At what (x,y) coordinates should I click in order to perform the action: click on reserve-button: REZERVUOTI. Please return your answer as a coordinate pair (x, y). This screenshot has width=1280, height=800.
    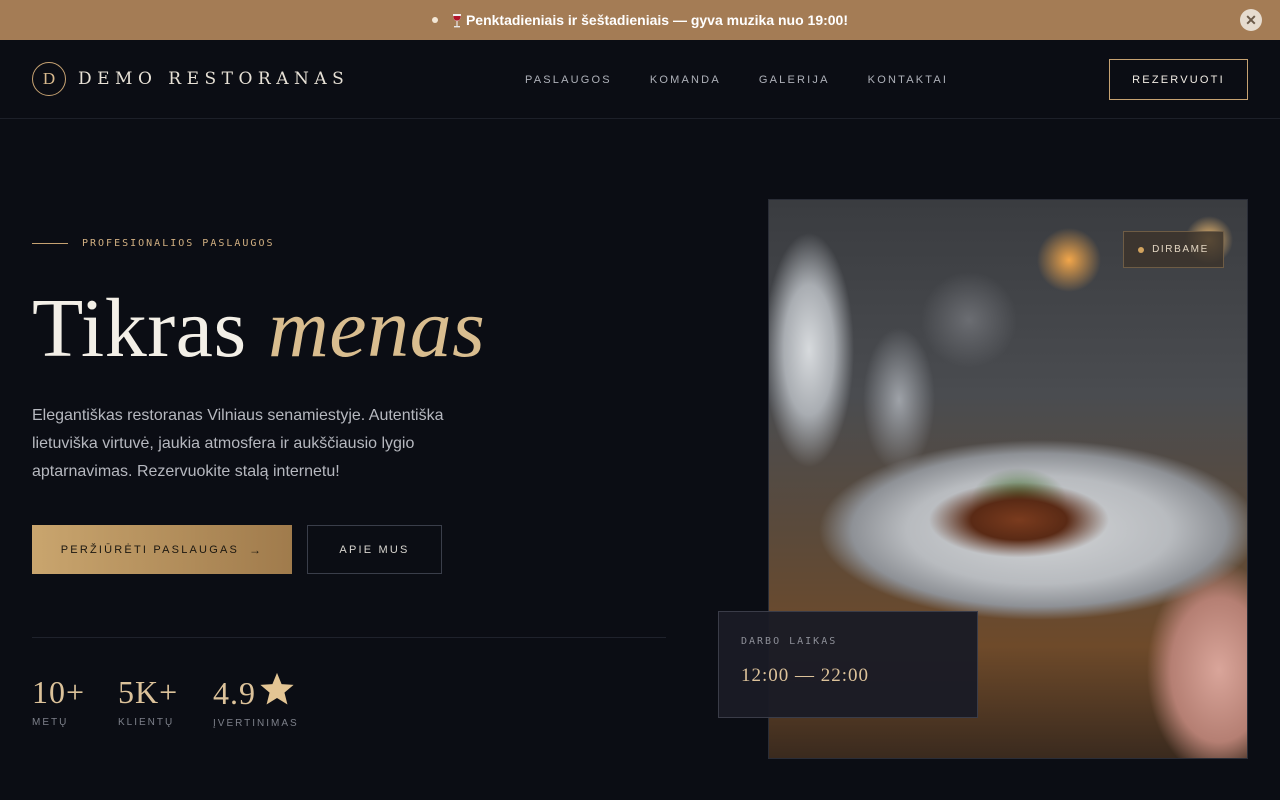
    Looking at the image, I should click on (1178, 79).